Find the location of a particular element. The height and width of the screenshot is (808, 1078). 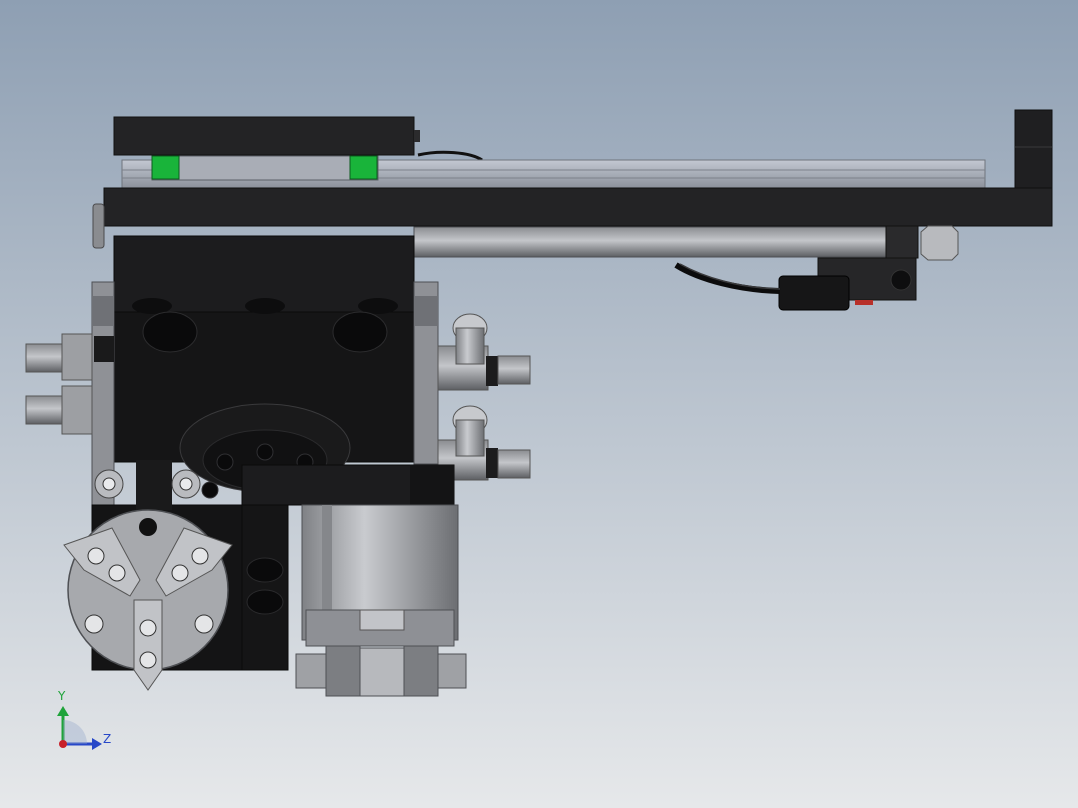

beam-end-cap is located at coordinates (98, 226).